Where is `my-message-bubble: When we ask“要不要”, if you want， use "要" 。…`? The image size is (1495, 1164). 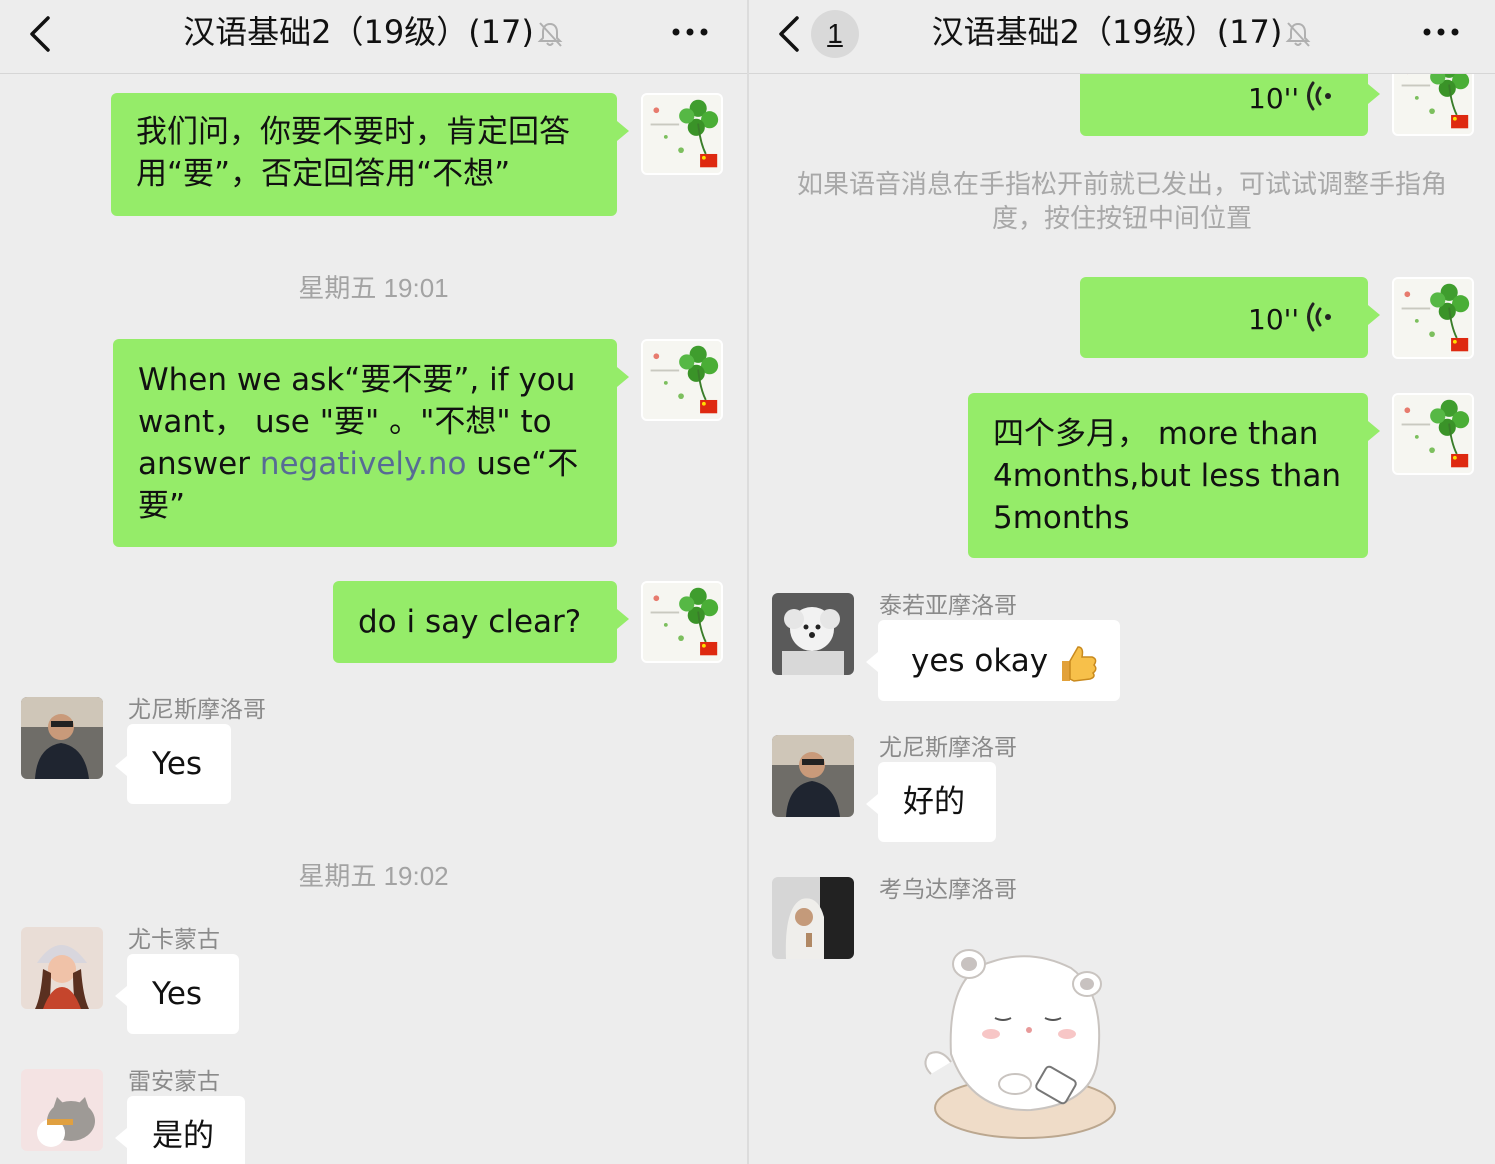
my-message-bubble: When we ask“要不要”, if you want， use "要" 。… is located at coordinates (371, 443).